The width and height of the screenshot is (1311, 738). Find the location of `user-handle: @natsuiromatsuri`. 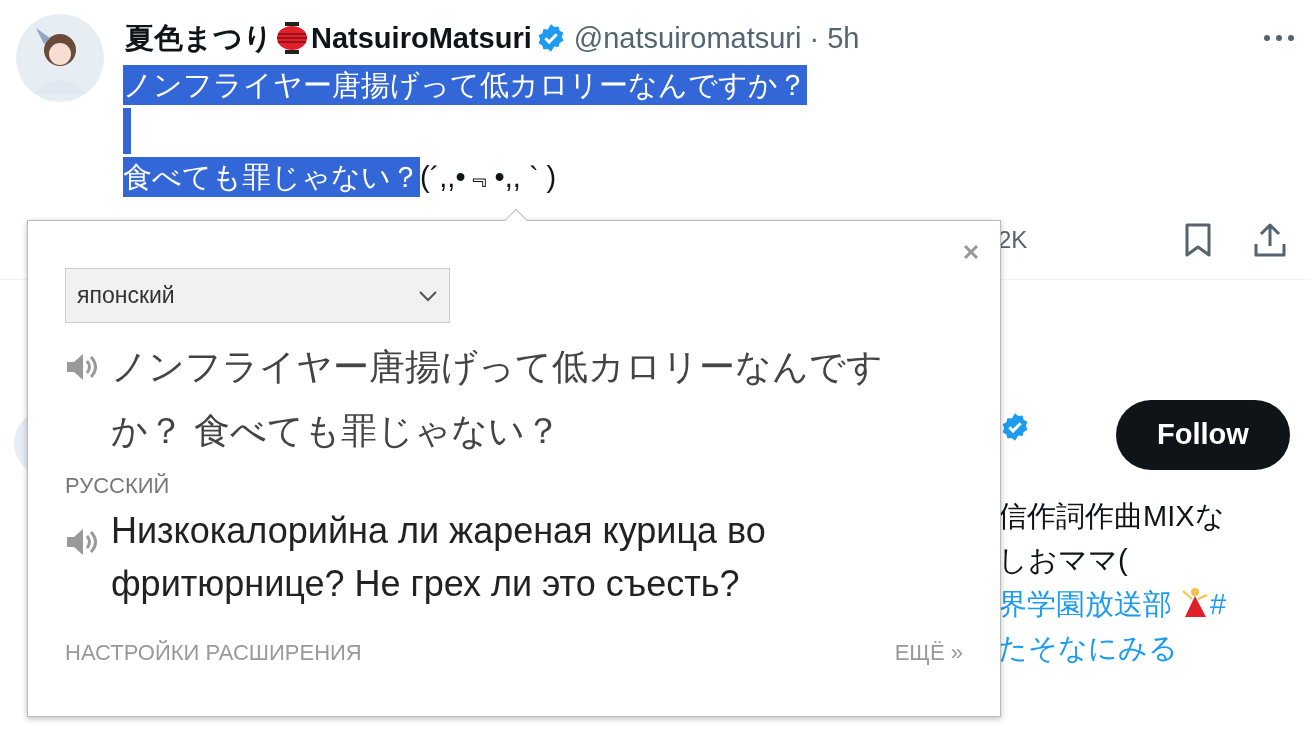

user-handle: @natsuiromatsuri is located at coordinates (687, 38).